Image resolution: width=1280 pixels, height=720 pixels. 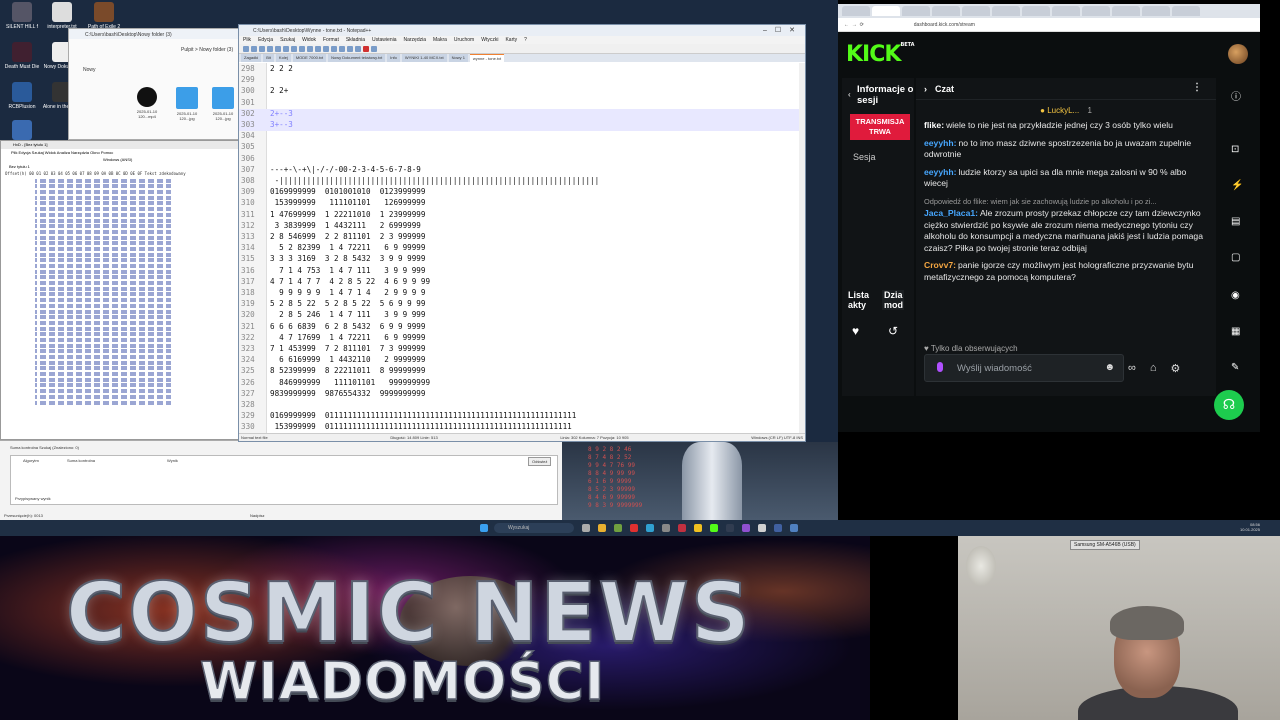 What do you see at coordinates (893, 331) in the screenshot?
I see `undo-icon: ↺` at bounding box center [893, 331].